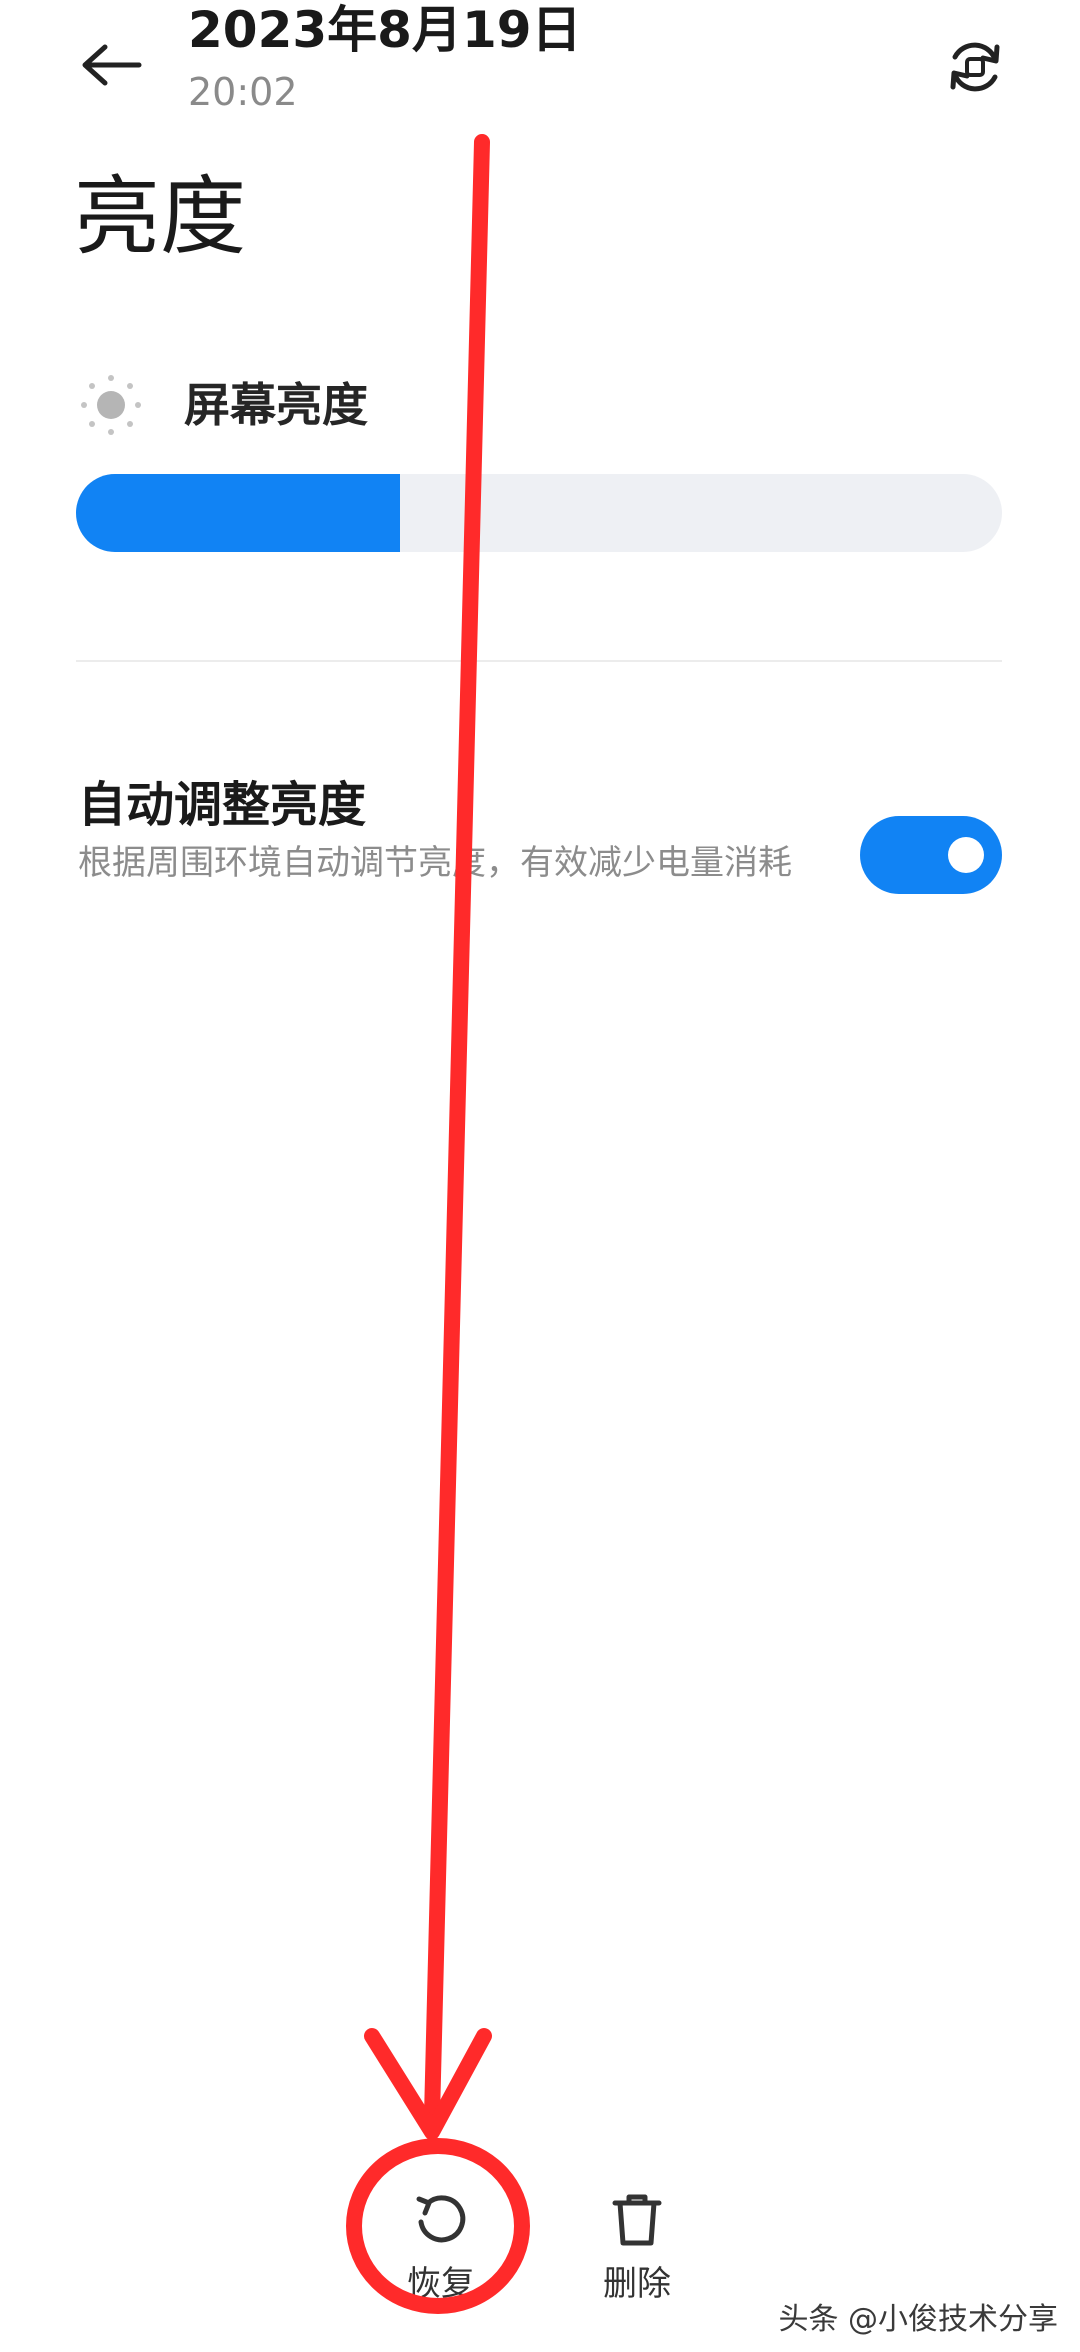 The width and height of the screenshot is (1080, 2352). What do you see at coordinates (457, 1129) in the screenshot?
I see `annotation-arrow-line` at bounding box center [457, 1129].